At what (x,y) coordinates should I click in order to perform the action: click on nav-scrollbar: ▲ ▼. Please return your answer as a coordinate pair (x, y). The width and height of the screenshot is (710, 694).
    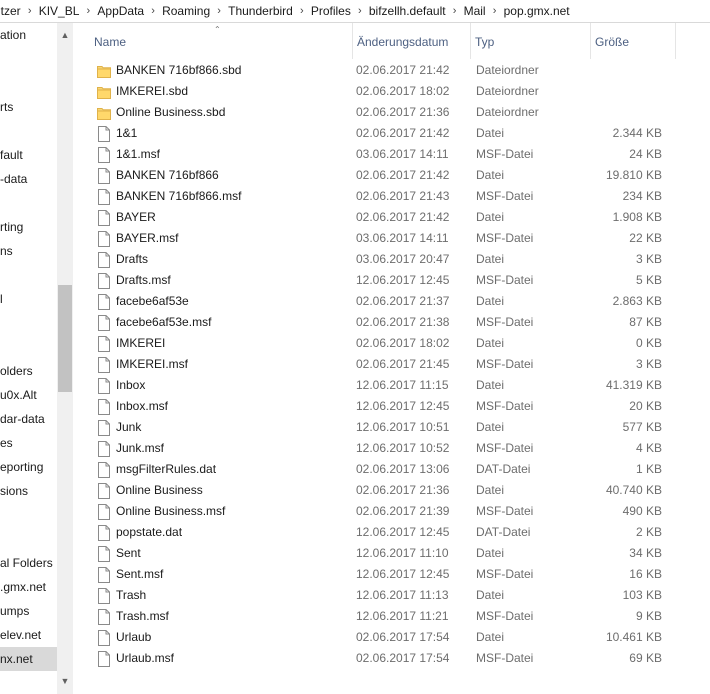
    Looking at the image, I should click on (65, 358).